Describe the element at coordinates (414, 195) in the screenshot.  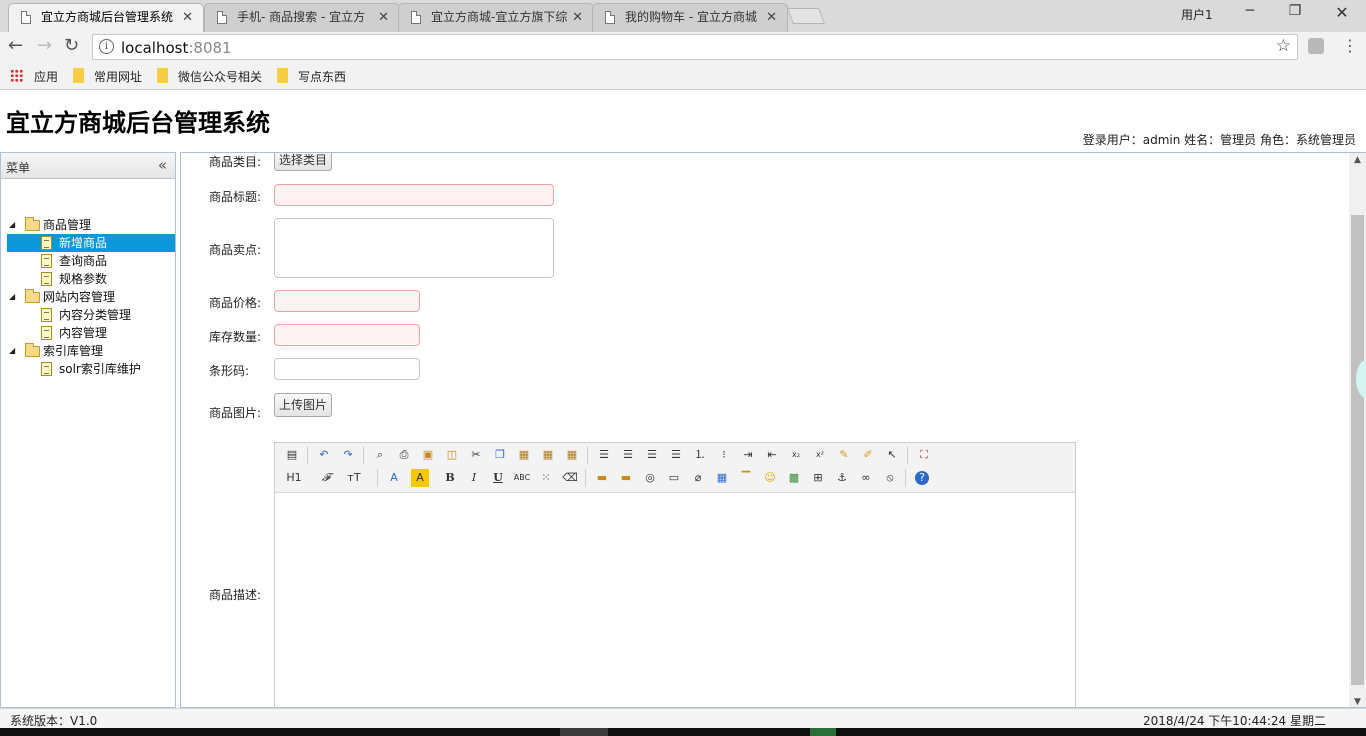
I see `title-input` at that location.